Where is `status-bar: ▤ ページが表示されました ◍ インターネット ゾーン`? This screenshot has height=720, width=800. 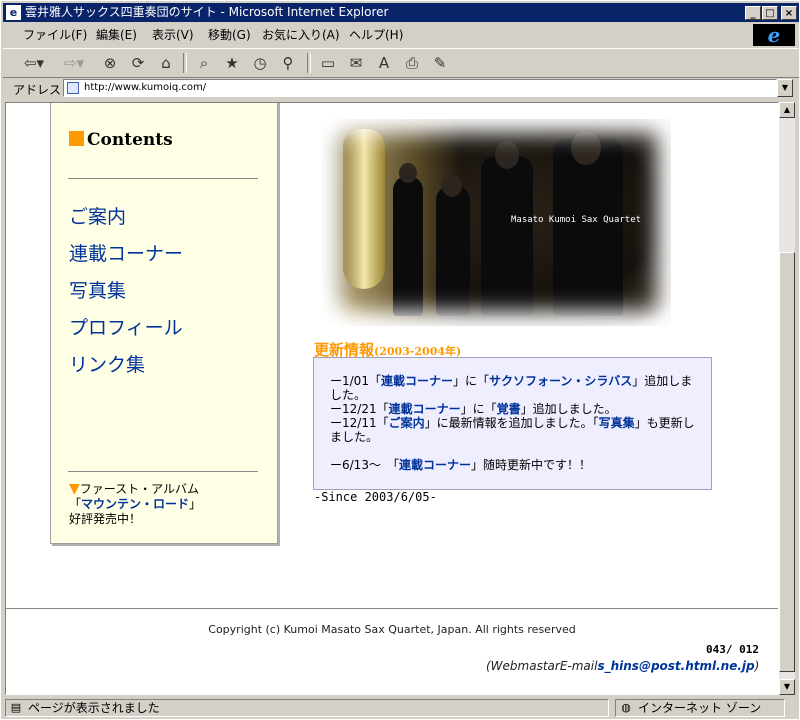 status-bar: ▤ ページが表示されました ◍ インターネット ゾーン is located at coordinates (401, 708).